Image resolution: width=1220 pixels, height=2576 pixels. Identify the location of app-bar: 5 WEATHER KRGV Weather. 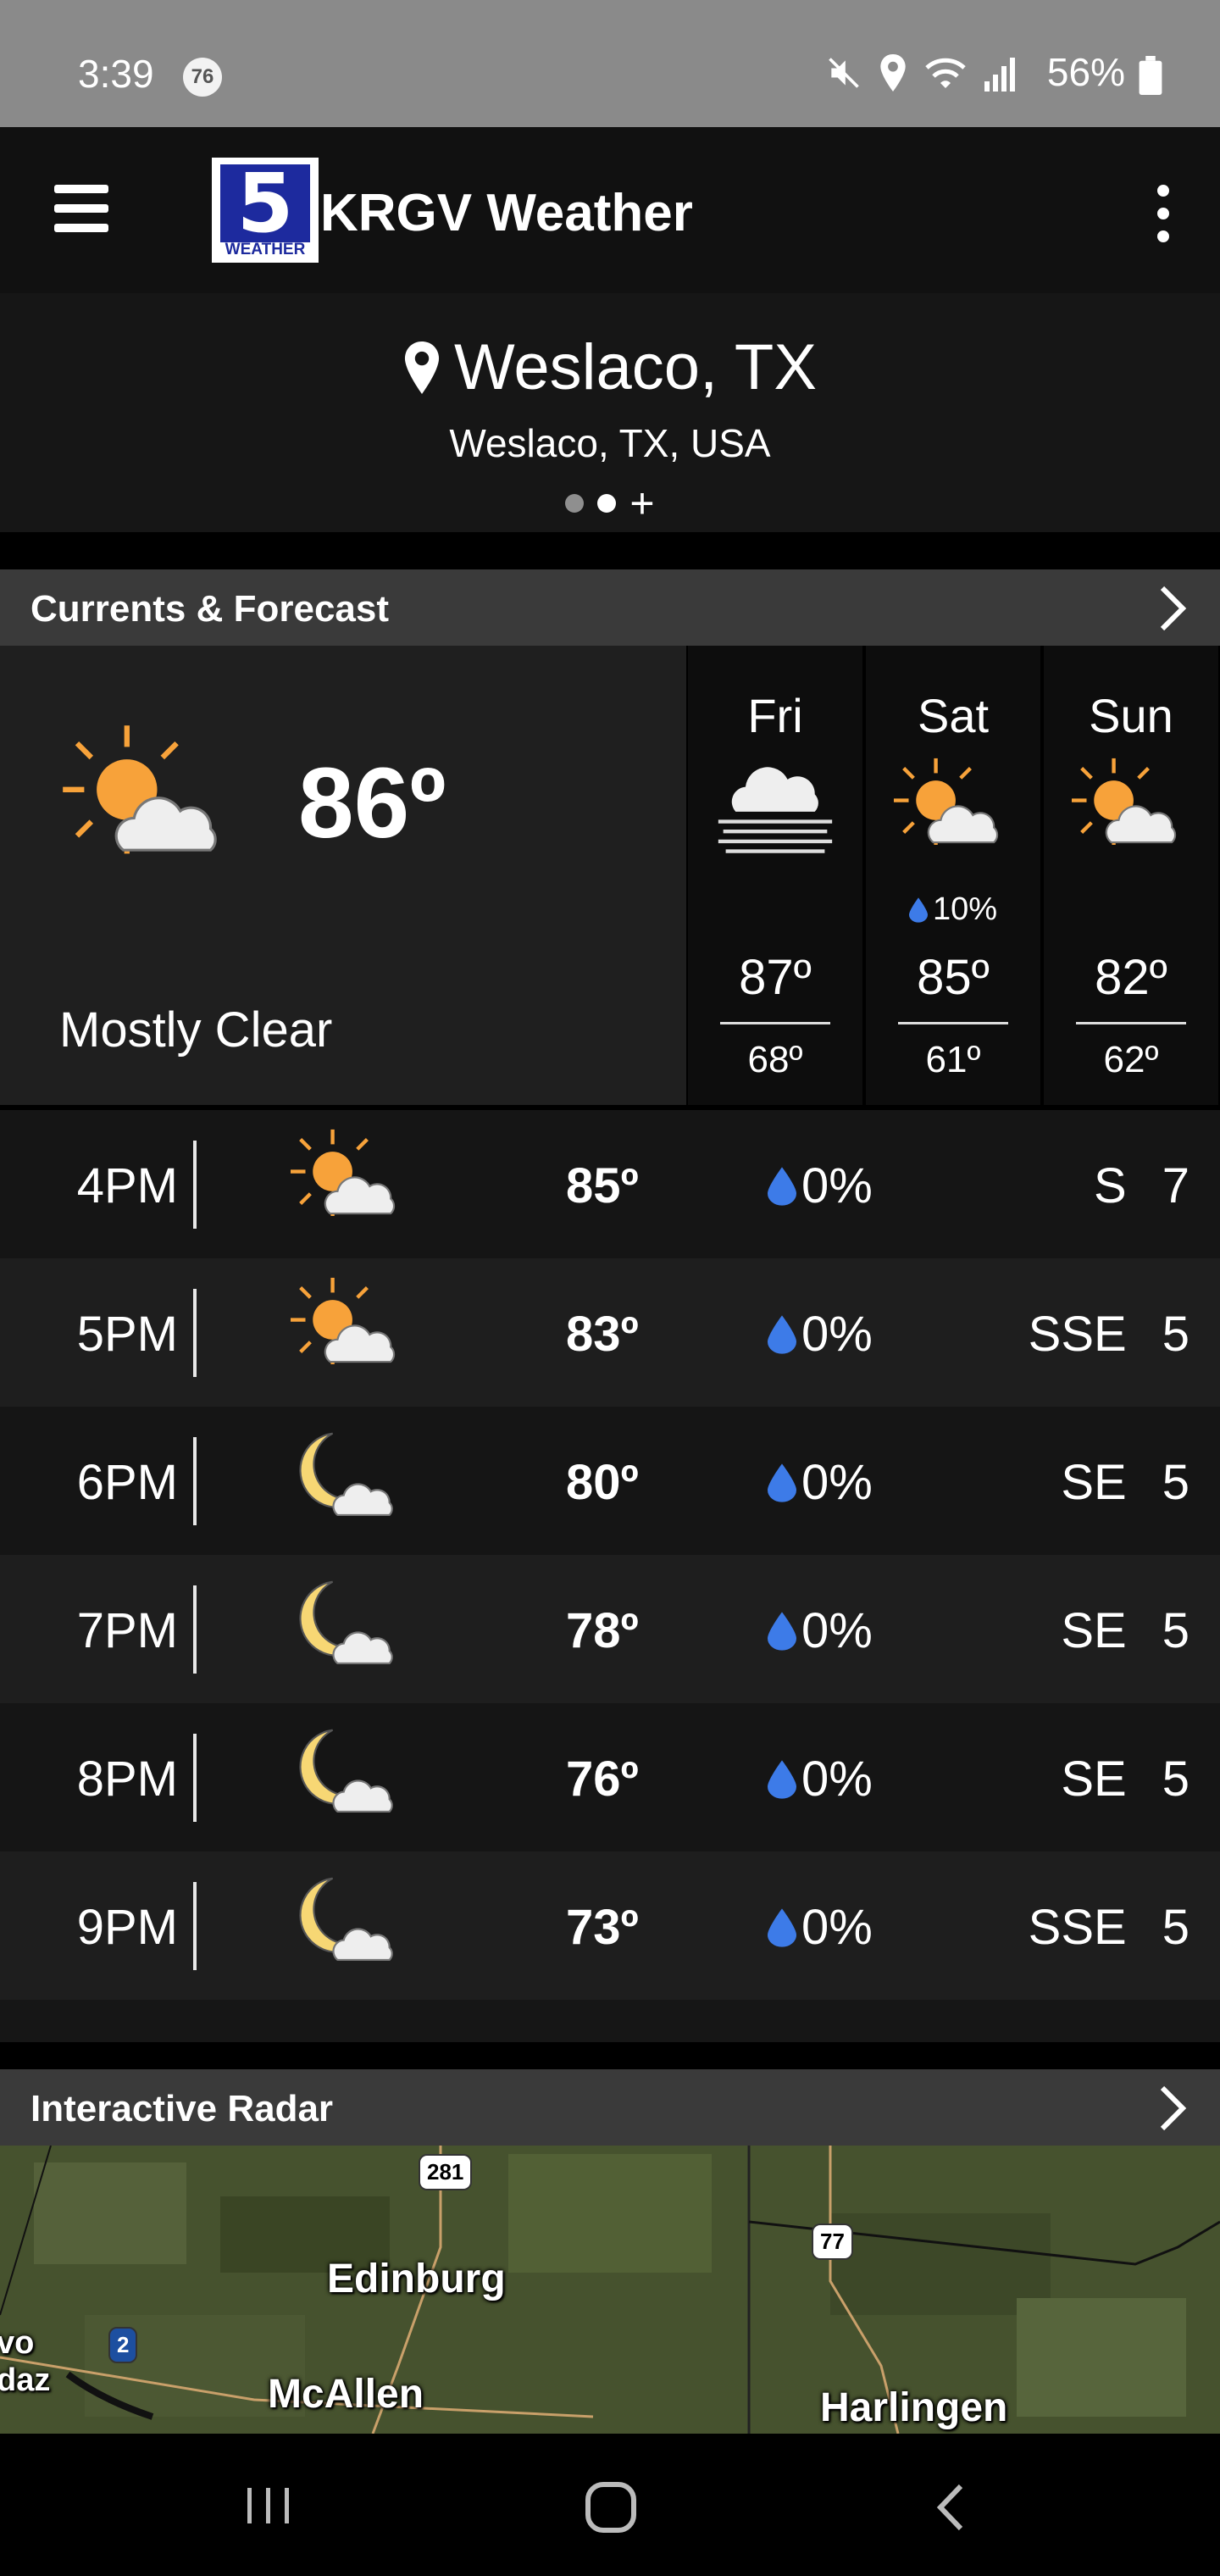
(610, 210).